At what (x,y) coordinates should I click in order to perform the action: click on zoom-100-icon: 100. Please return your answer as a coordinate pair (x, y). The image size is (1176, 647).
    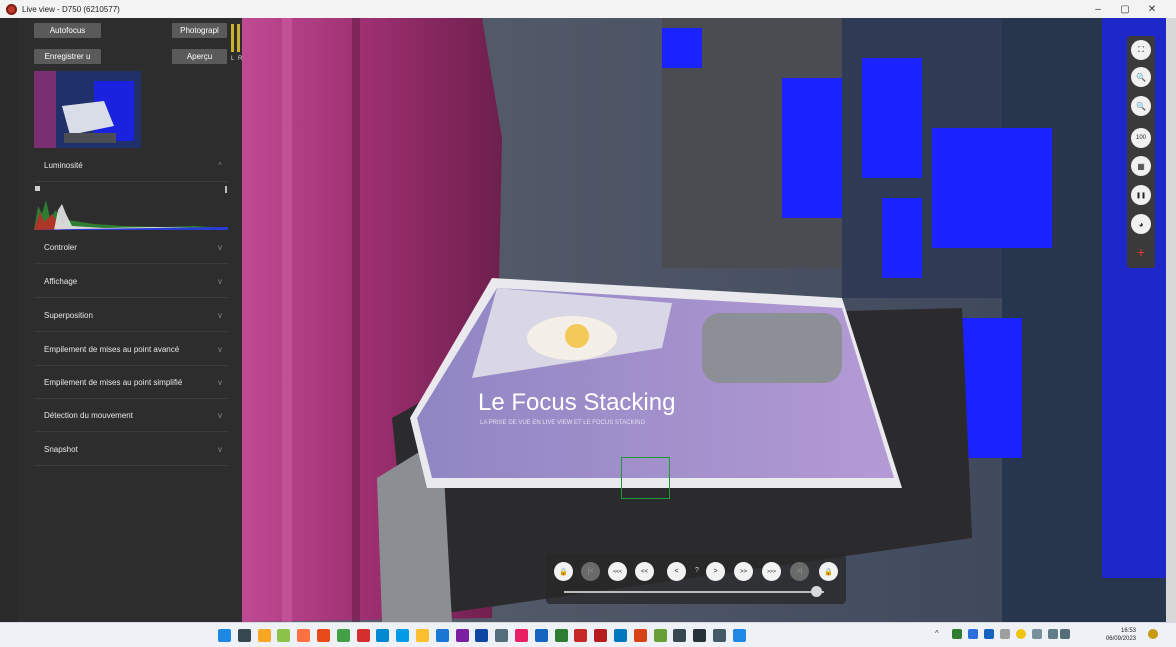
    Looking at the image, I should click on (1141, 138).